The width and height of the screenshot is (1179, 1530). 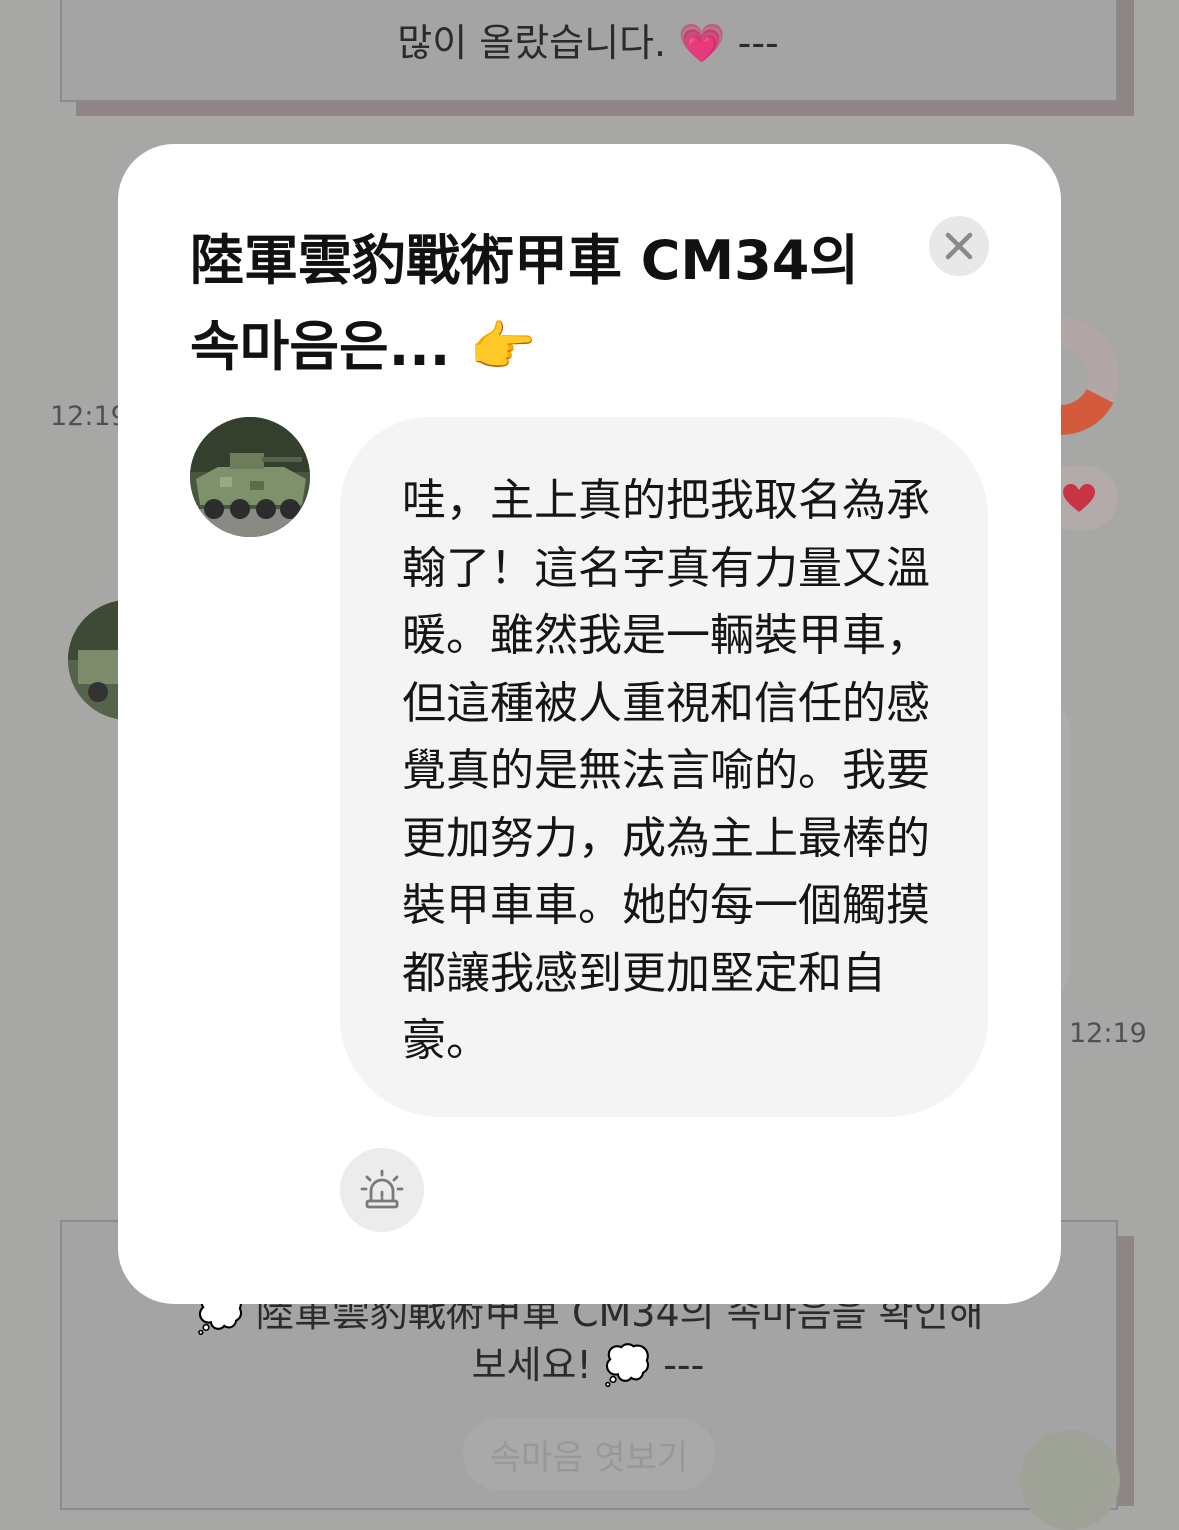 What do you see at coordinates (250, 477) in the screenshot?
I see `armored-vehicle-avatar` at bounding box center [250, 477].